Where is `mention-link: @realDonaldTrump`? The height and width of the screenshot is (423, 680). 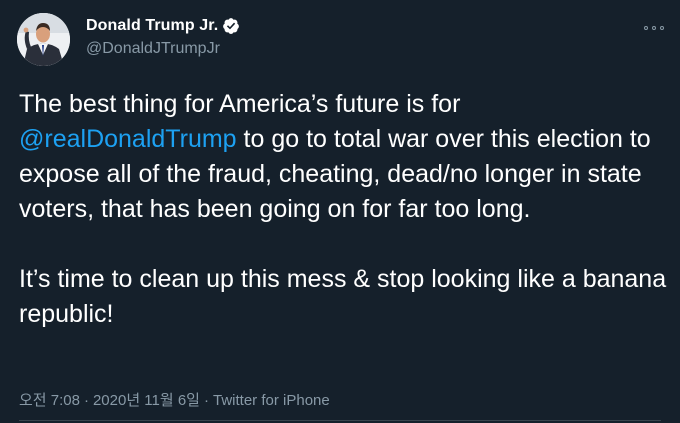 mention-link: @realDonaldTrump is located at coordinates (128, 139).